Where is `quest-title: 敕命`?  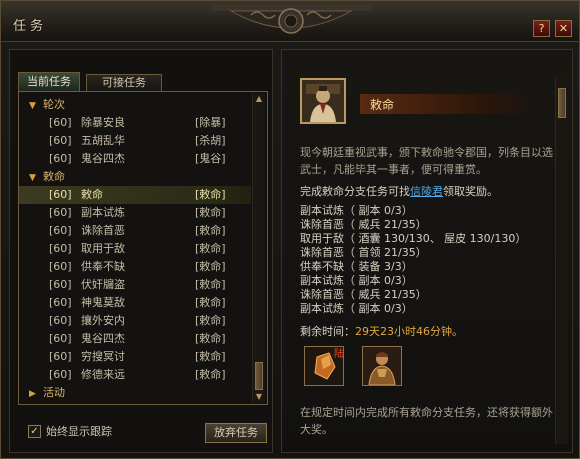
quest-title: 敕命 is located at coordinates (382, 105).